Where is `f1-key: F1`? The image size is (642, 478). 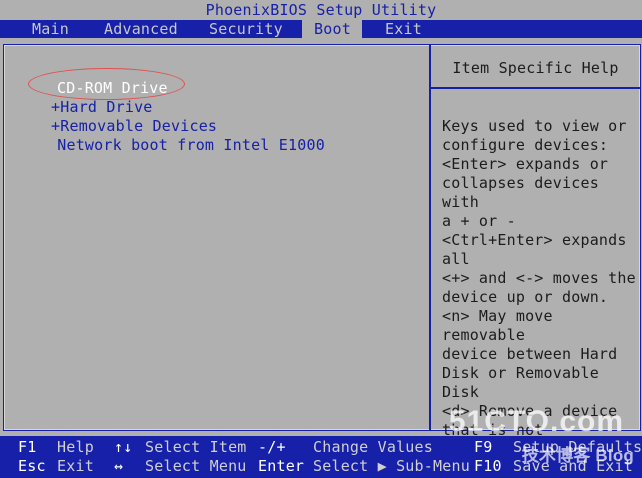
f1-key: F1 is located at coordinates (27, 447).